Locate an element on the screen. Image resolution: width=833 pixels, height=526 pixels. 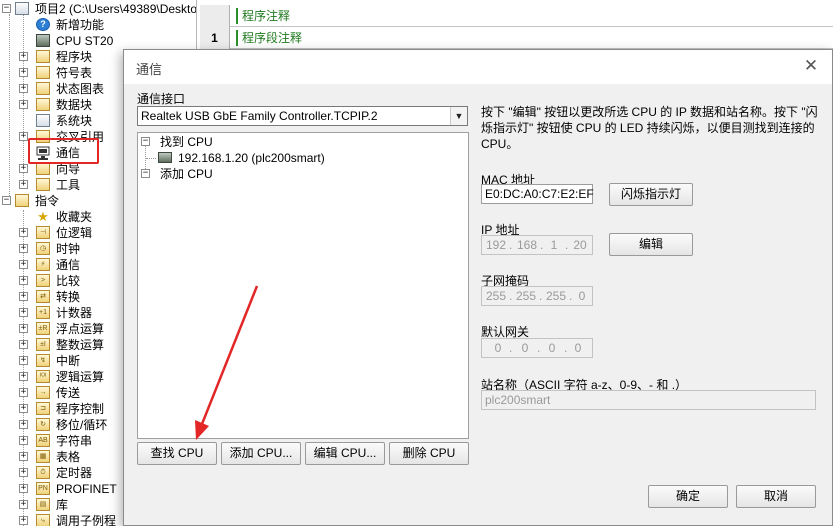
tree-item: ? 新增功能 is located at coordinates (98, 25).